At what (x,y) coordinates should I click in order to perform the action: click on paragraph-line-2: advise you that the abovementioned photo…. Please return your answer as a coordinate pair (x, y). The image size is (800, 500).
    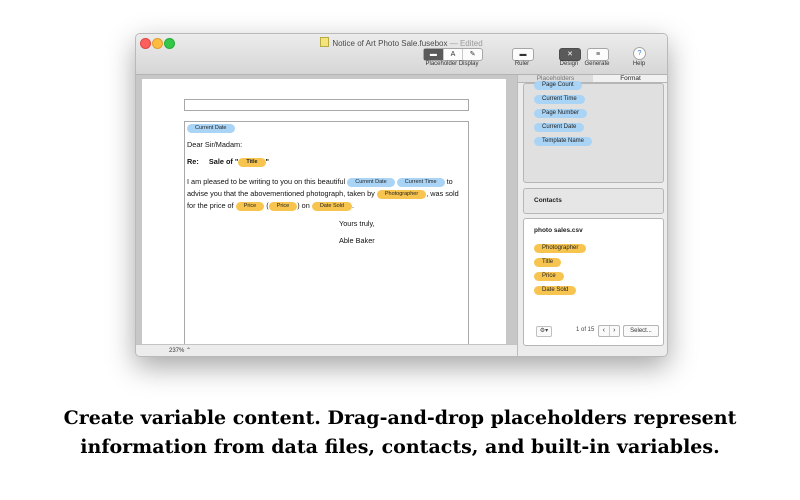
    Looking at the image, I should click on (323, 194).